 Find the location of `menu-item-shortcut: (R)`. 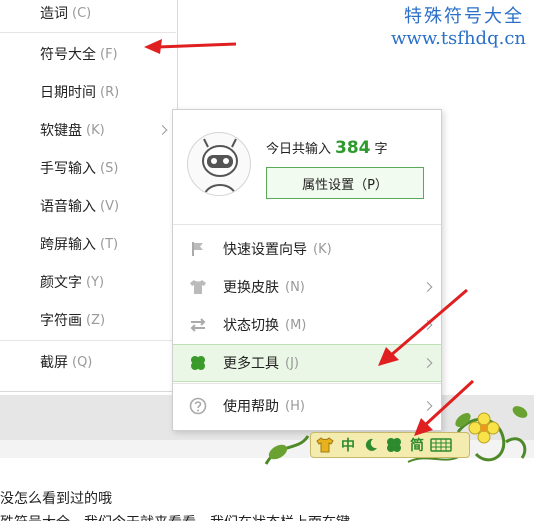

menu-item-shortcut: (R) is located at coordinates (110, 92).